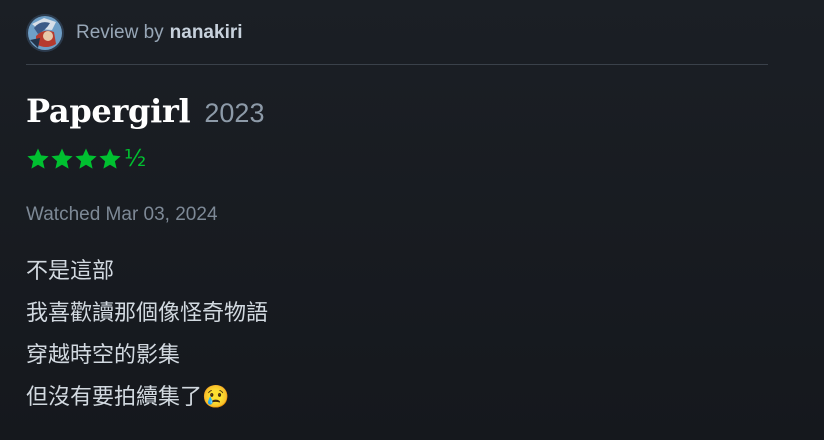 Image resolution: width=824 pixels, height=440 pixels. I want to click on film-year: 2023, so click(234, 113).